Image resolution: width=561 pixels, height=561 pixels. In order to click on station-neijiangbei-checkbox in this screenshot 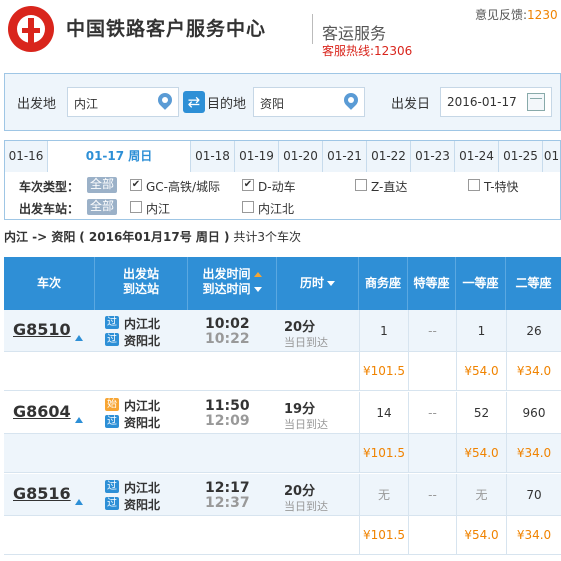, I will do `click(248, 207)`.